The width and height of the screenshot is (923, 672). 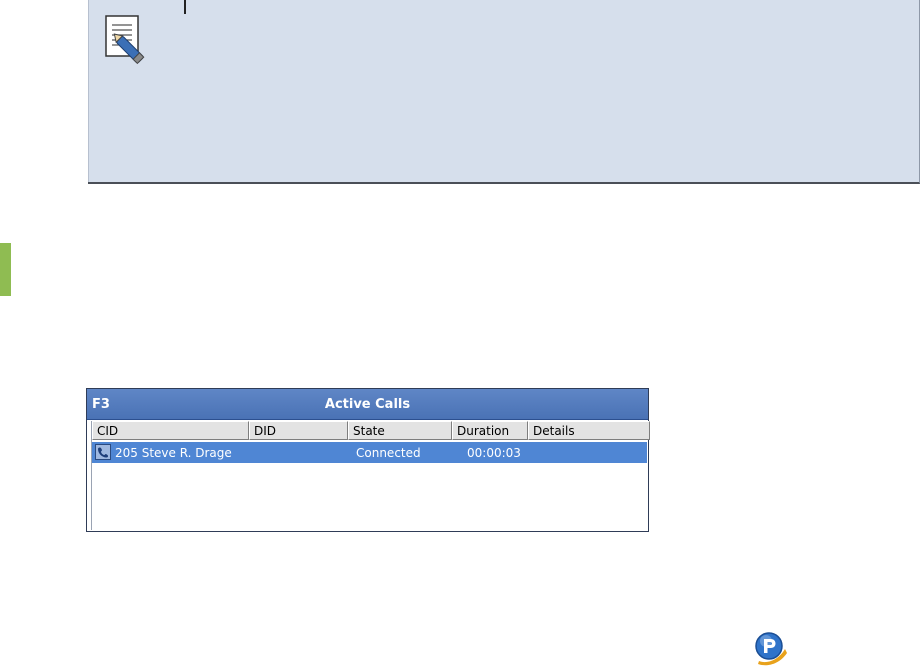 What do you see at coordinates (298, 430) in the screenshot?
I see `column-header-did: DID` at bounding box center [298, 430].